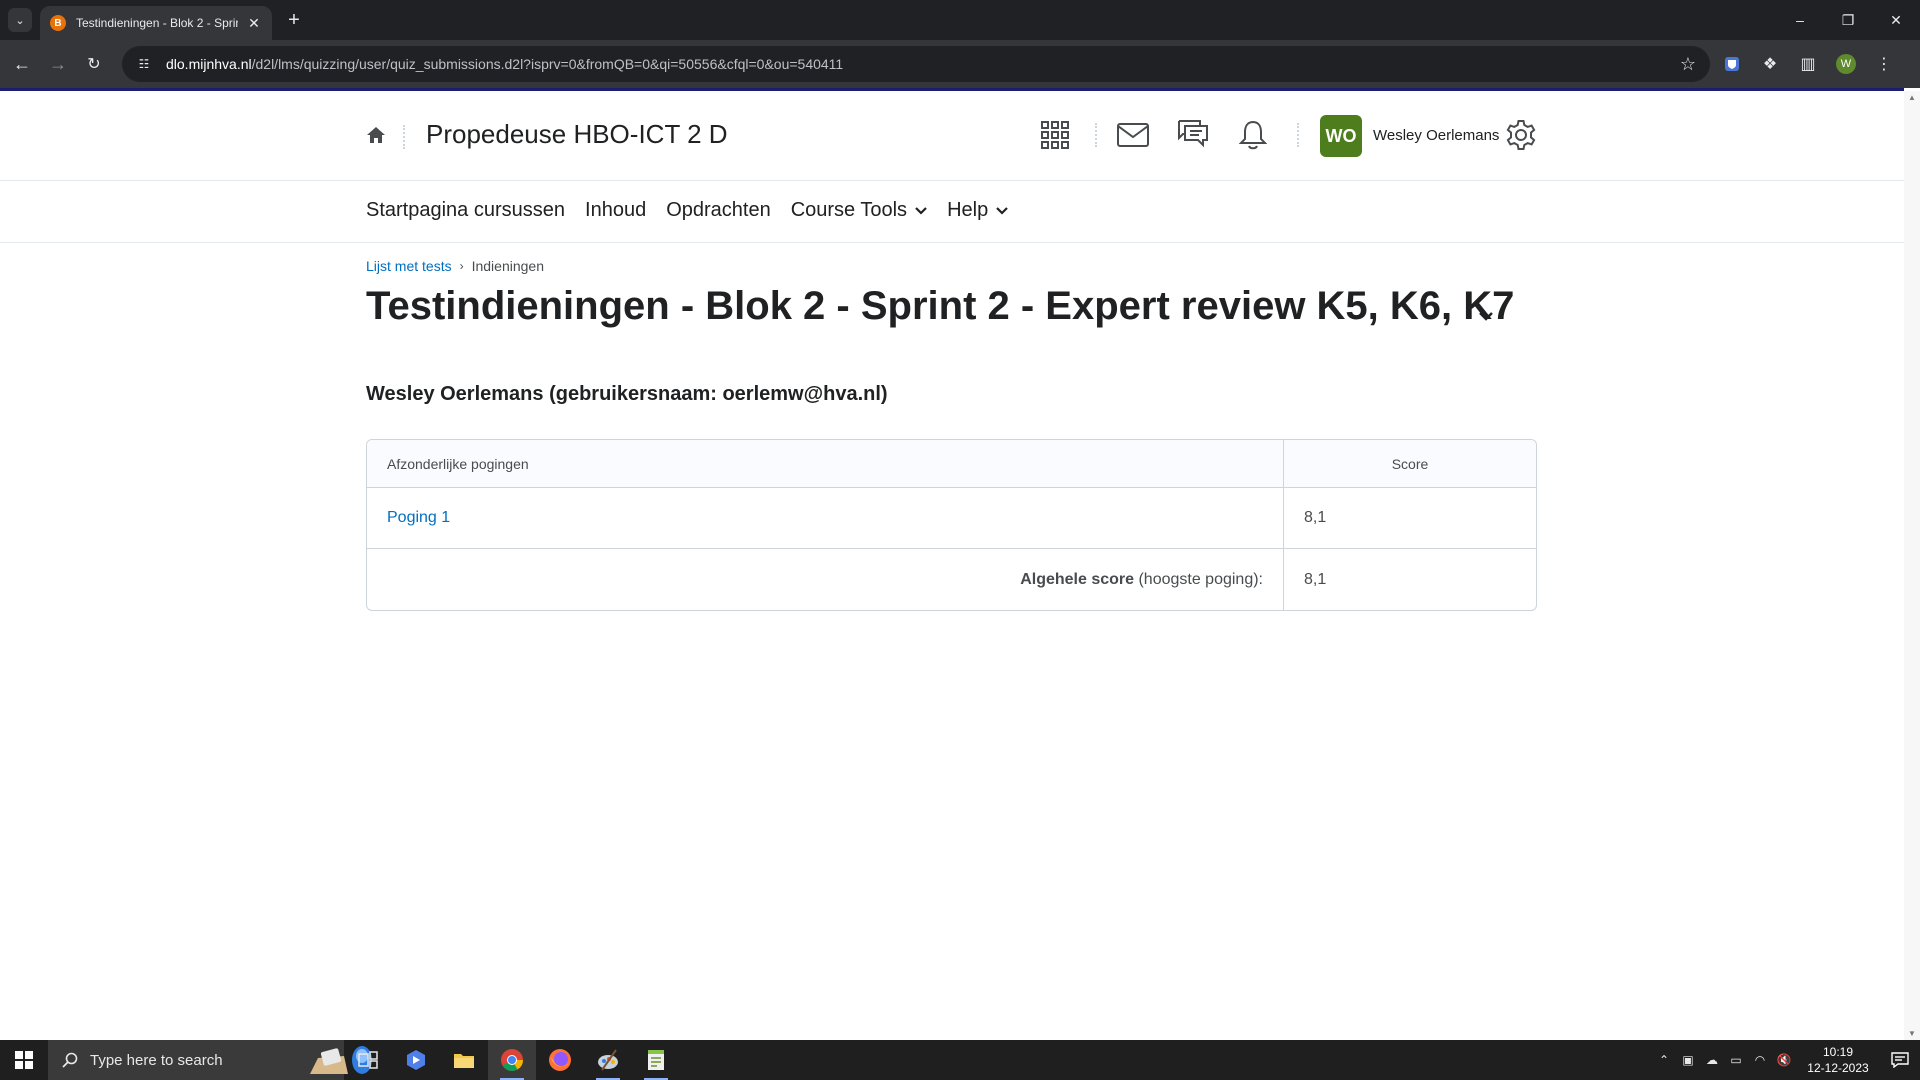 The image size is (1920, 1080). What do you see at coordinates (20, 20) in the screenshot?
I see `tab-search-chevron-icon: ⌄` at bounding box center [20, 20].